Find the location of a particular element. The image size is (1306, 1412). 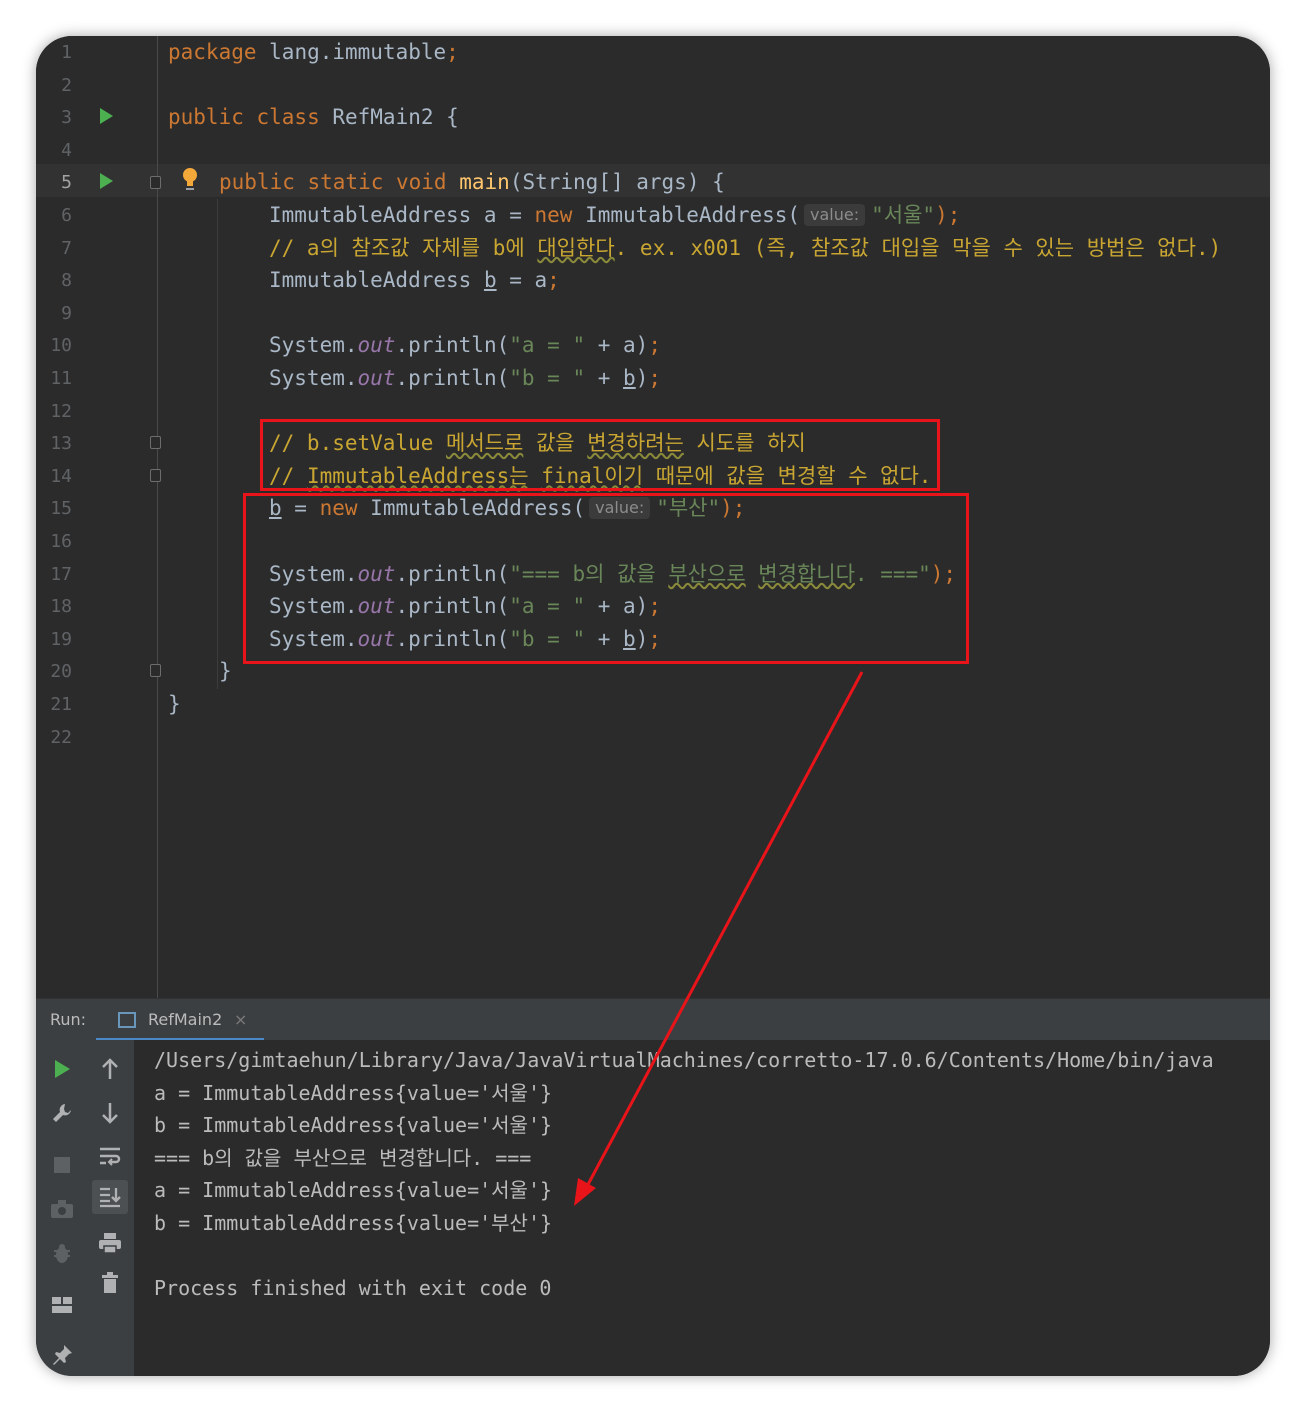

line-number: 17 is located at coordinates (61, 574).